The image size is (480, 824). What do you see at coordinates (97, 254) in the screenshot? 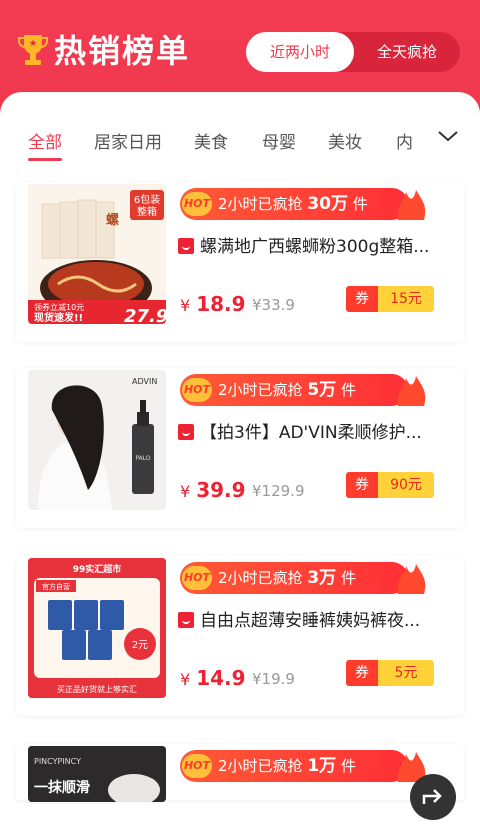
I see `product-image: 螺 6包装 整箱 领券立减10元 现货速发!! 27.9` at bounding box center [97, 254].